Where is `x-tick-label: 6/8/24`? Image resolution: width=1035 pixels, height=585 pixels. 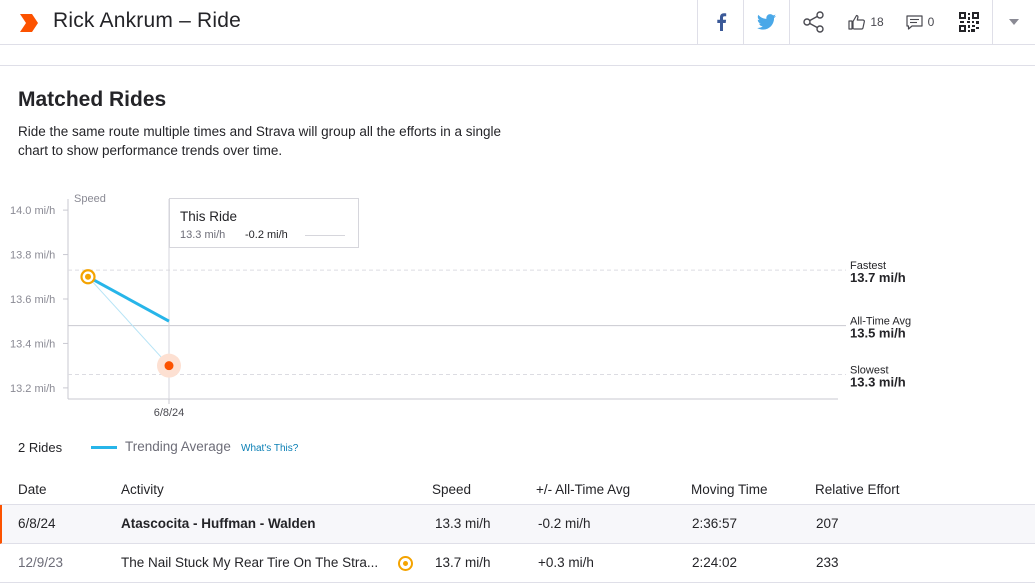
x-tick-label: 6/8/24 is located at coordinates (169, 413).